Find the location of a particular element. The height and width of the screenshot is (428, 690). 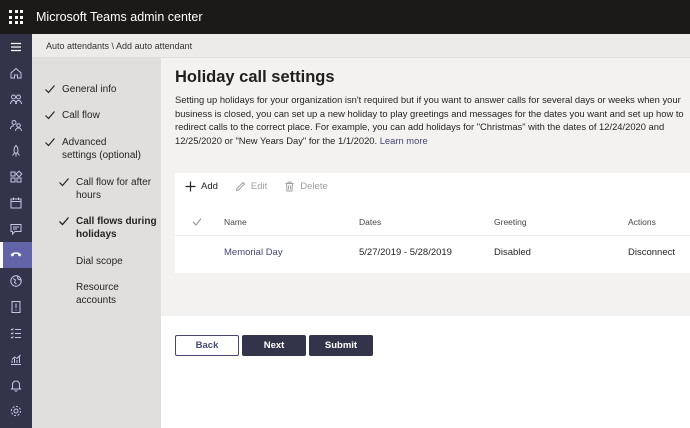

add-button: Add is located at coordinates (201, 186).